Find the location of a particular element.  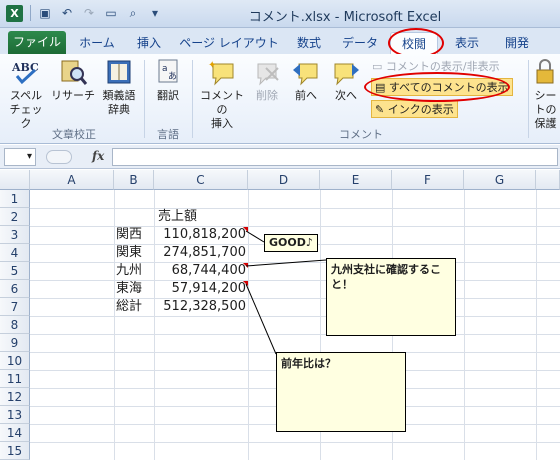

new-comment-button: ✦ コメントの 挿入 is located at coordinates (222, 94).